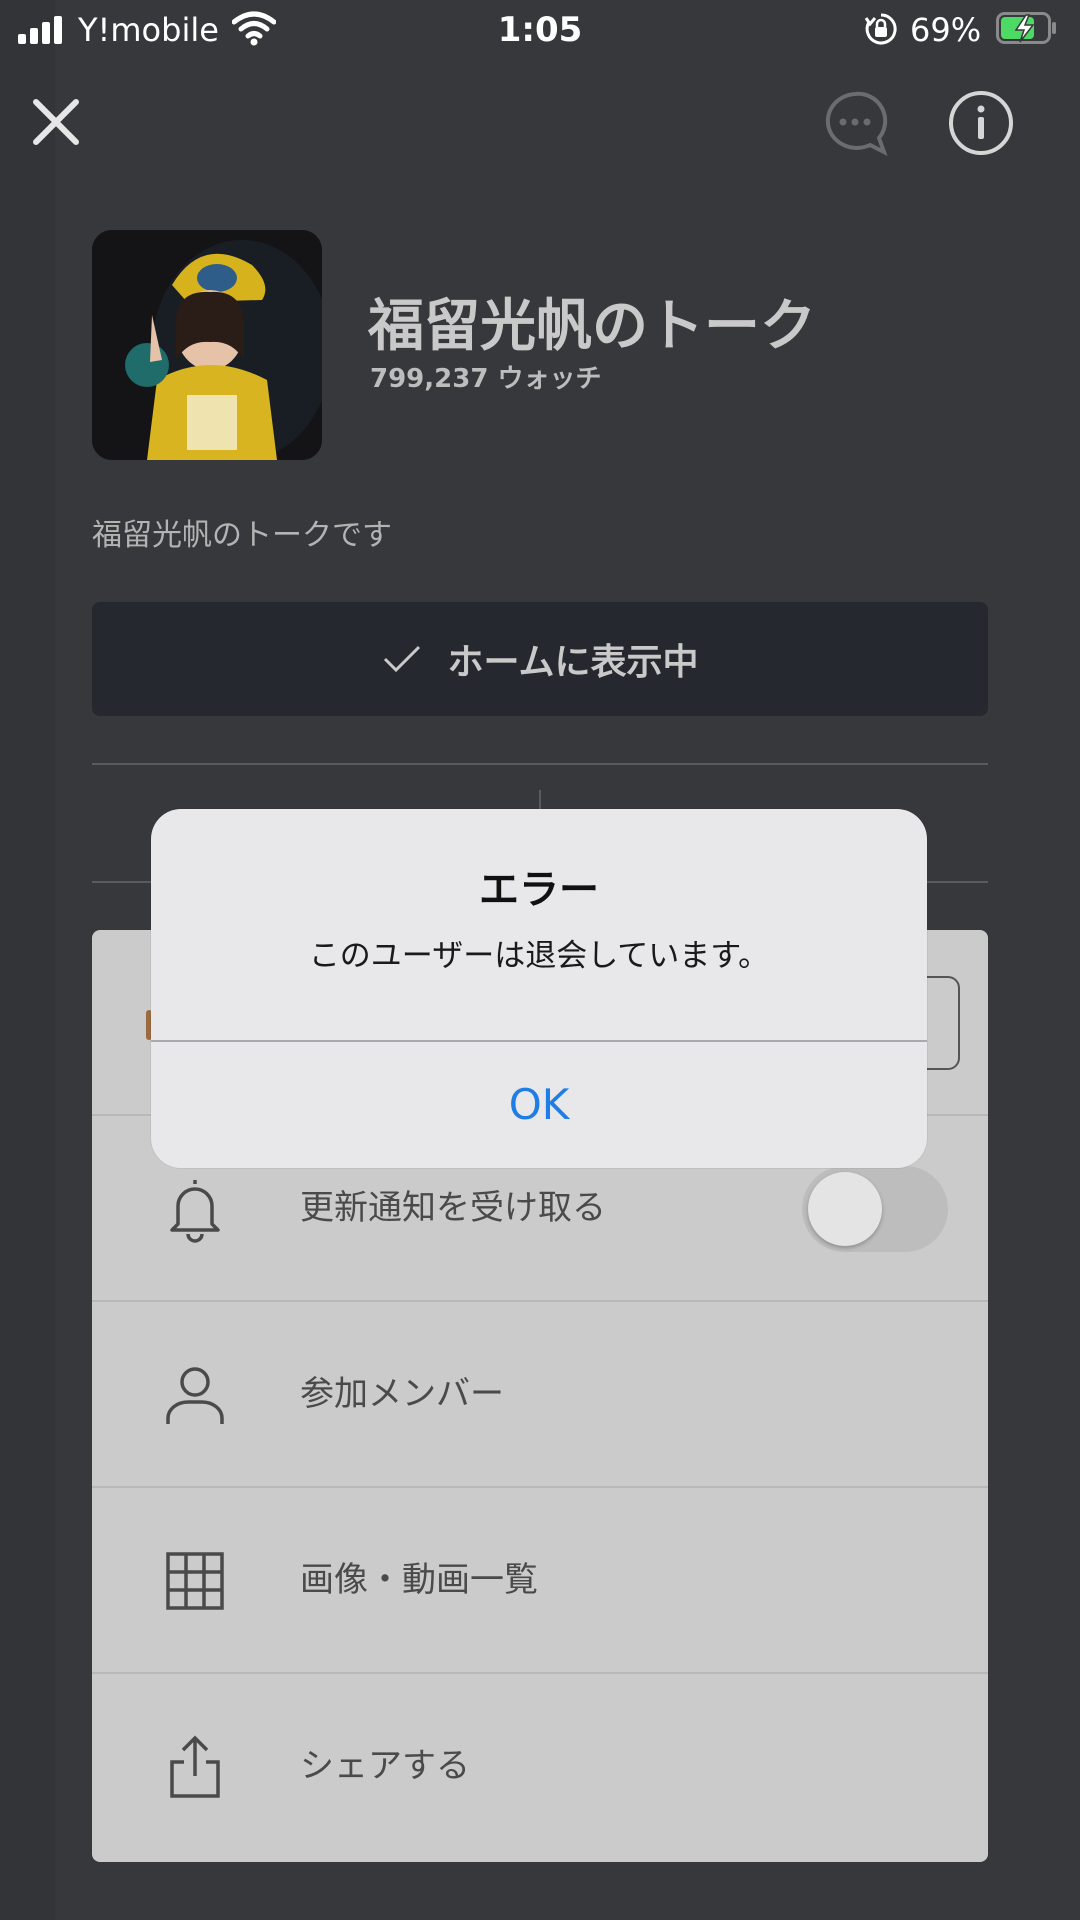 The height and width of the screenshot is (1920, 1080). What do you see at coordinates (539, 988) in the screenshot?
I see `error-alert-dialog: エラー このユーザーは退会しています。 OK` at bounding box center [539, 988].